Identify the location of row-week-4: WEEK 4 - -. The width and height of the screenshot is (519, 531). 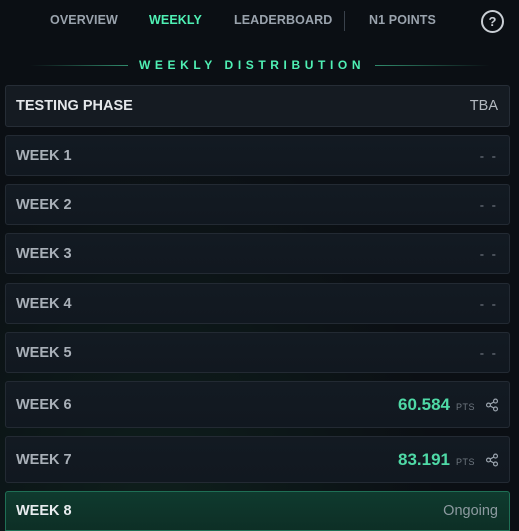
(257, 303).